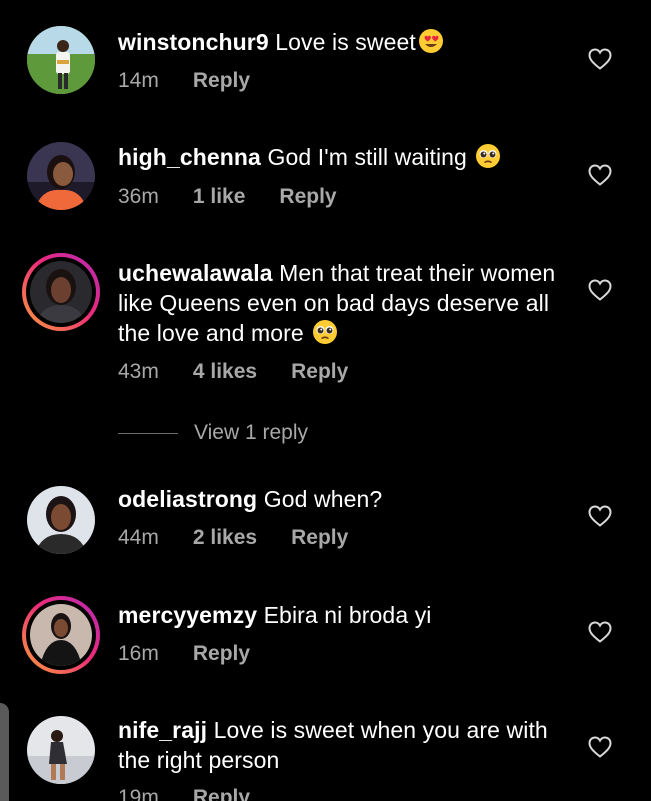  What do you see at coordinates (189, 157) in the screenshot?
I see `comment-username: high_chenna` at bounding box center [189, 157].